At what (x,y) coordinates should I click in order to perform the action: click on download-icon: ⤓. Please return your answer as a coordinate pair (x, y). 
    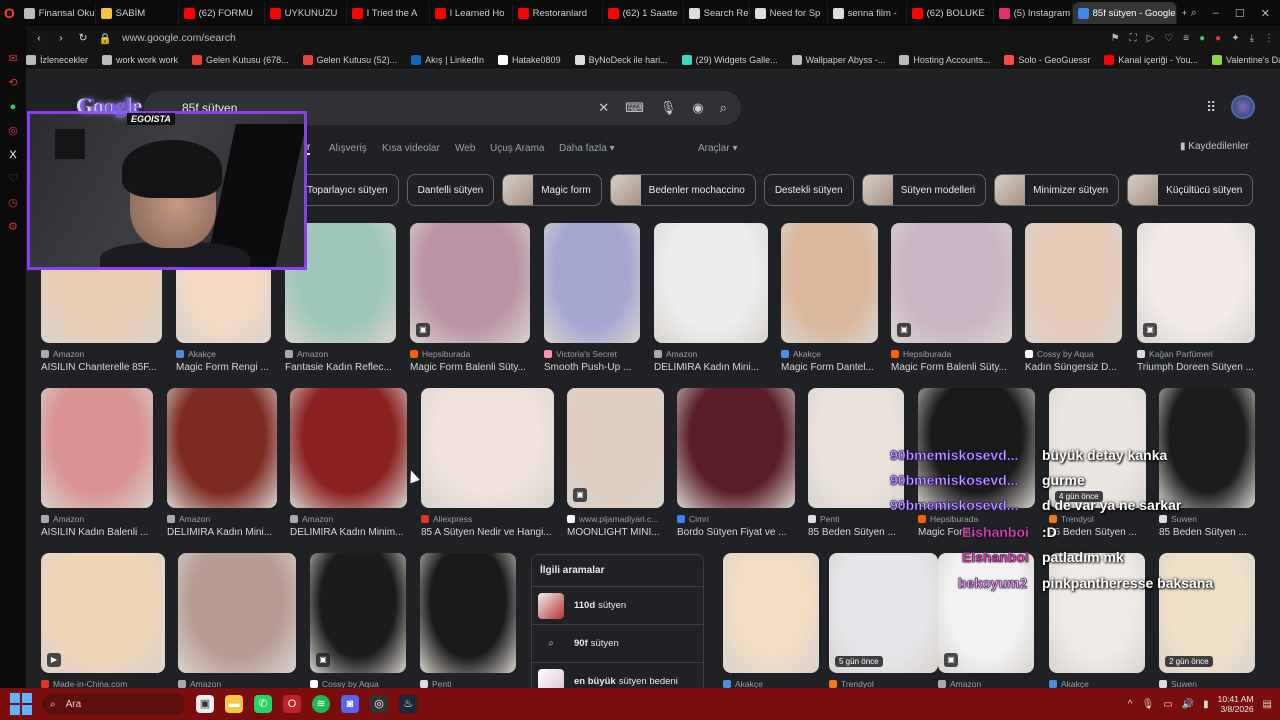
    Looking at the image, I should click on (1252, 38).